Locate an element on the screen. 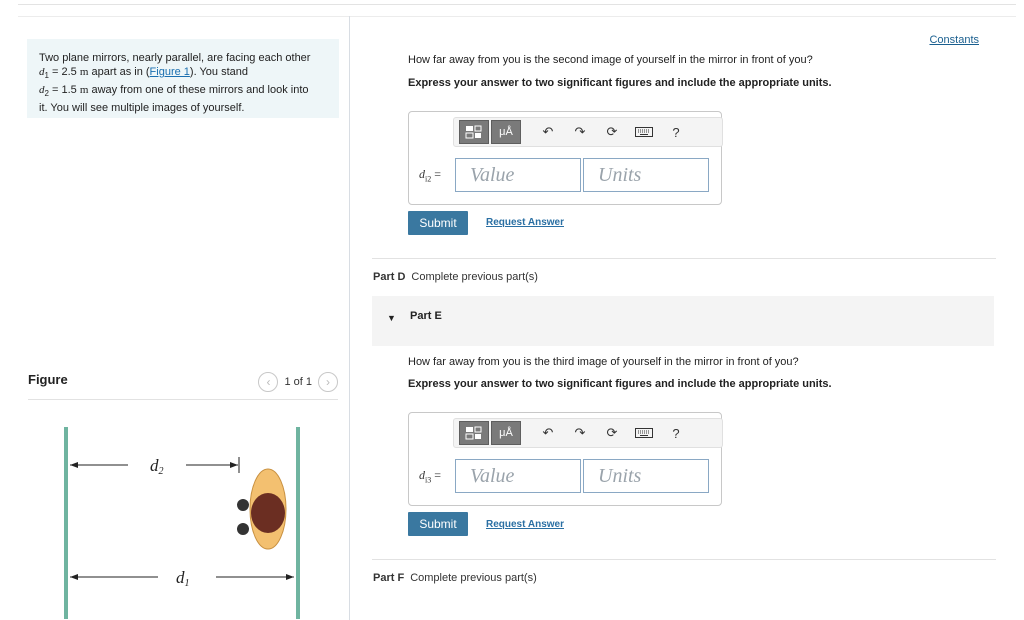 Image resolution: width=1024 pixels, height=620 pixels. d1-dimension: d1 is located at coordinates (182, 578).